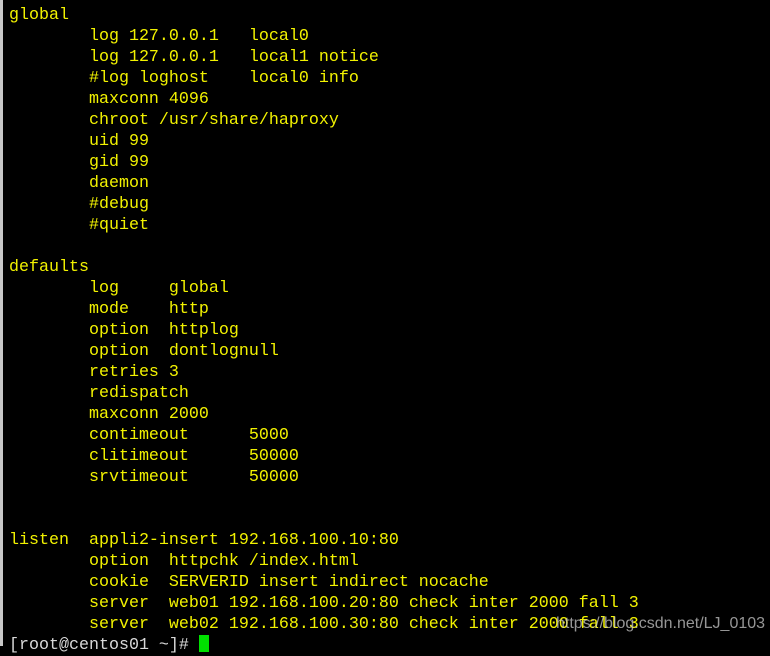 The width and height of the screenshot is (770, 656). Describe the element at coordinates (204, 540) in the screenshot. I see `terminal-line: listen appli2-insert 192.168.100.10:80` at that location.